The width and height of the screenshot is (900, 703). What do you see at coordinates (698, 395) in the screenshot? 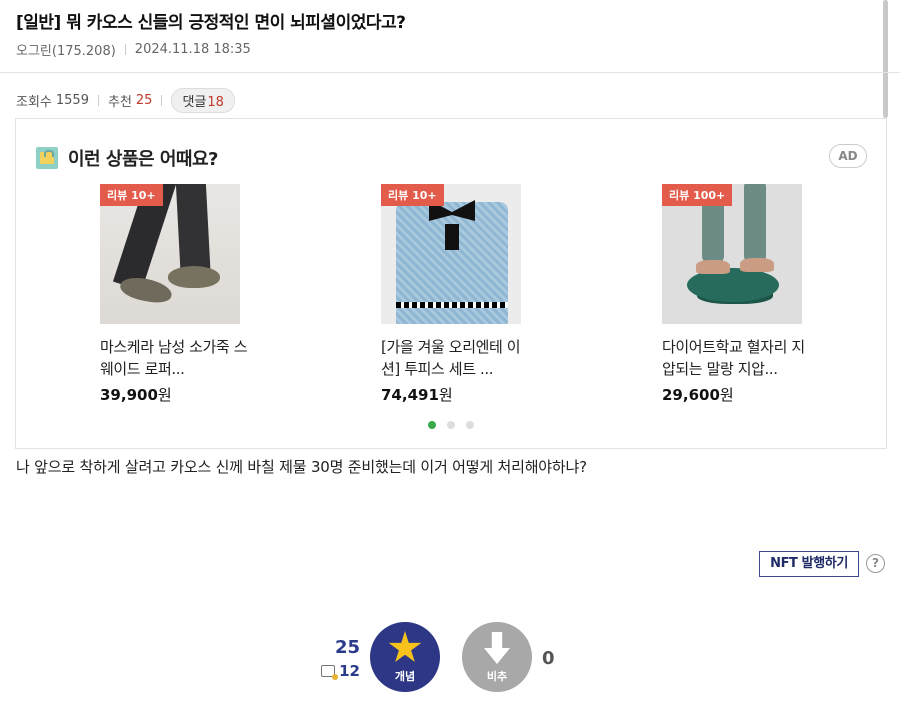
I see `product-price: 29,600원` at bounding box center [698, 395].